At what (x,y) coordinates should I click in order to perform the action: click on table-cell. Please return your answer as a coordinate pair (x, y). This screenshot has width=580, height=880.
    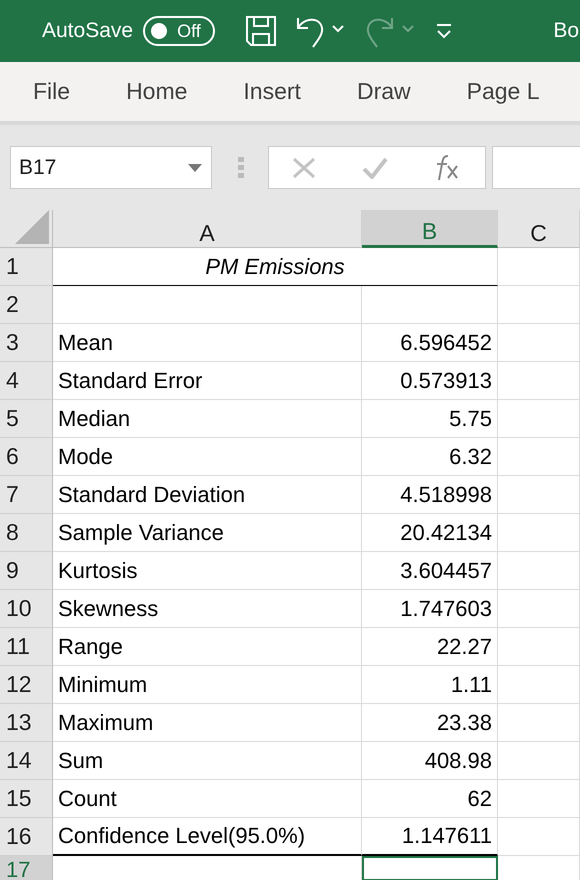
    Looking at the image, I should click on (539, 267).